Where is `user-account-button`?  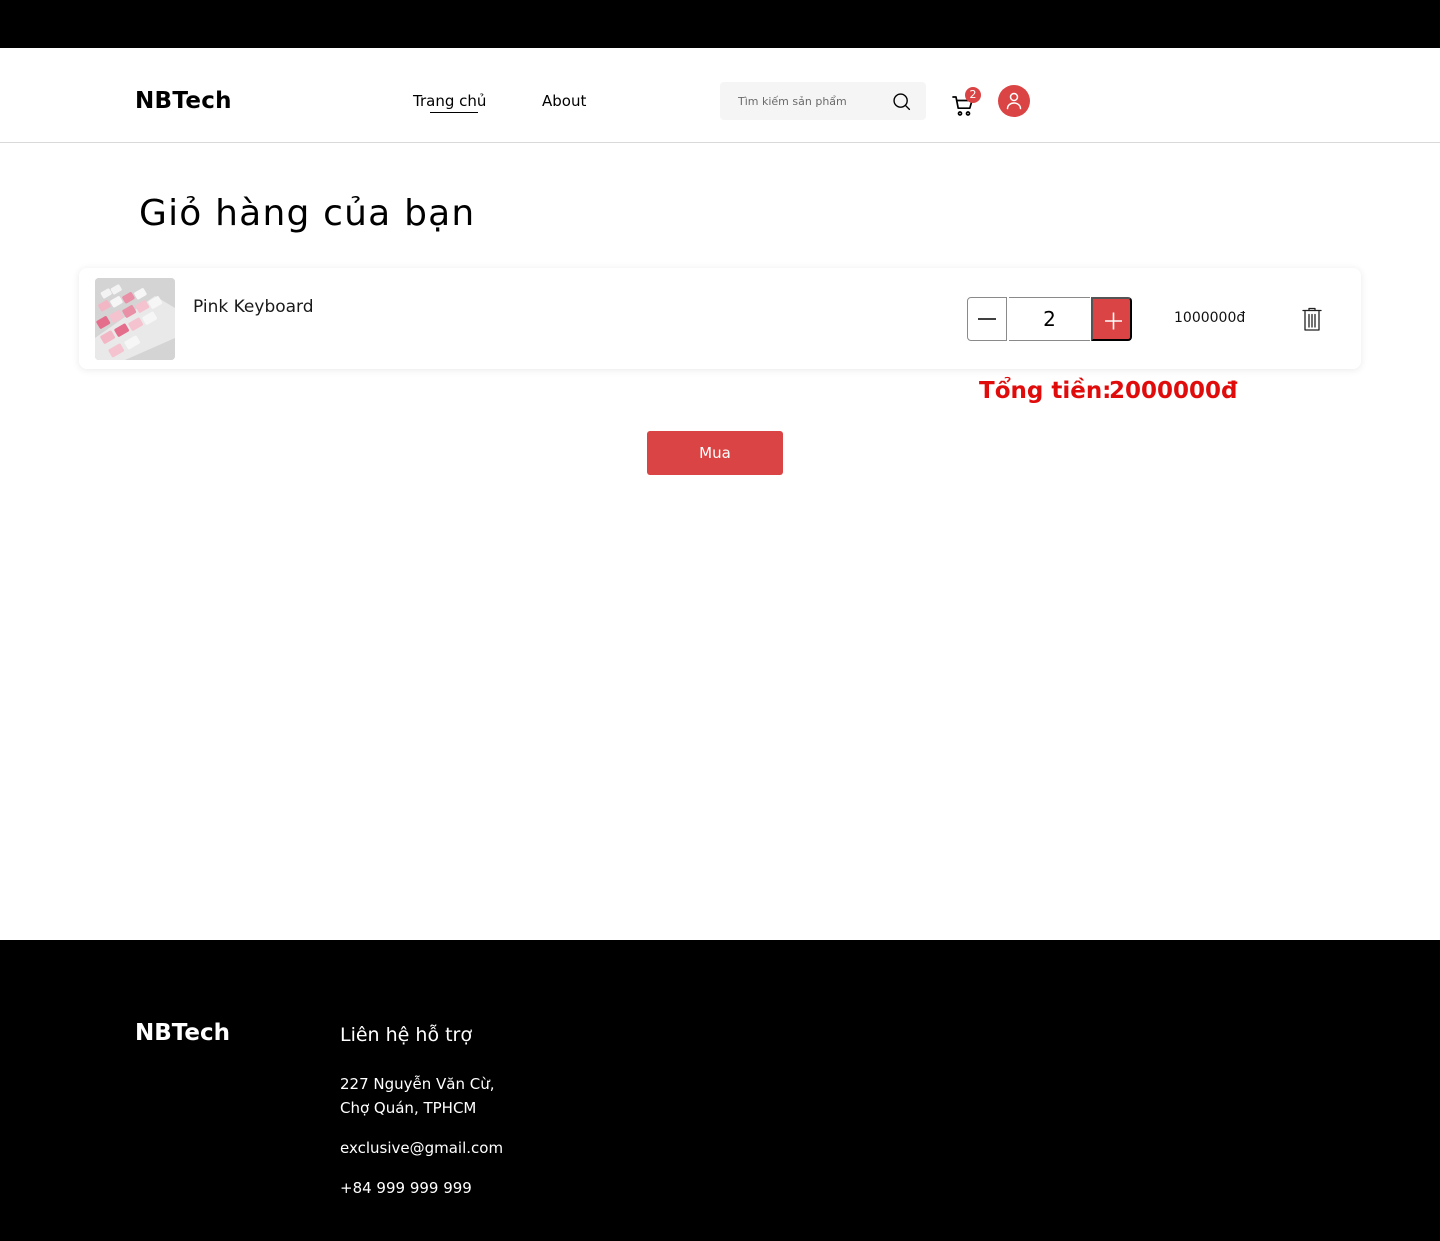
user-account-button is located at coordinates (1014, 101).